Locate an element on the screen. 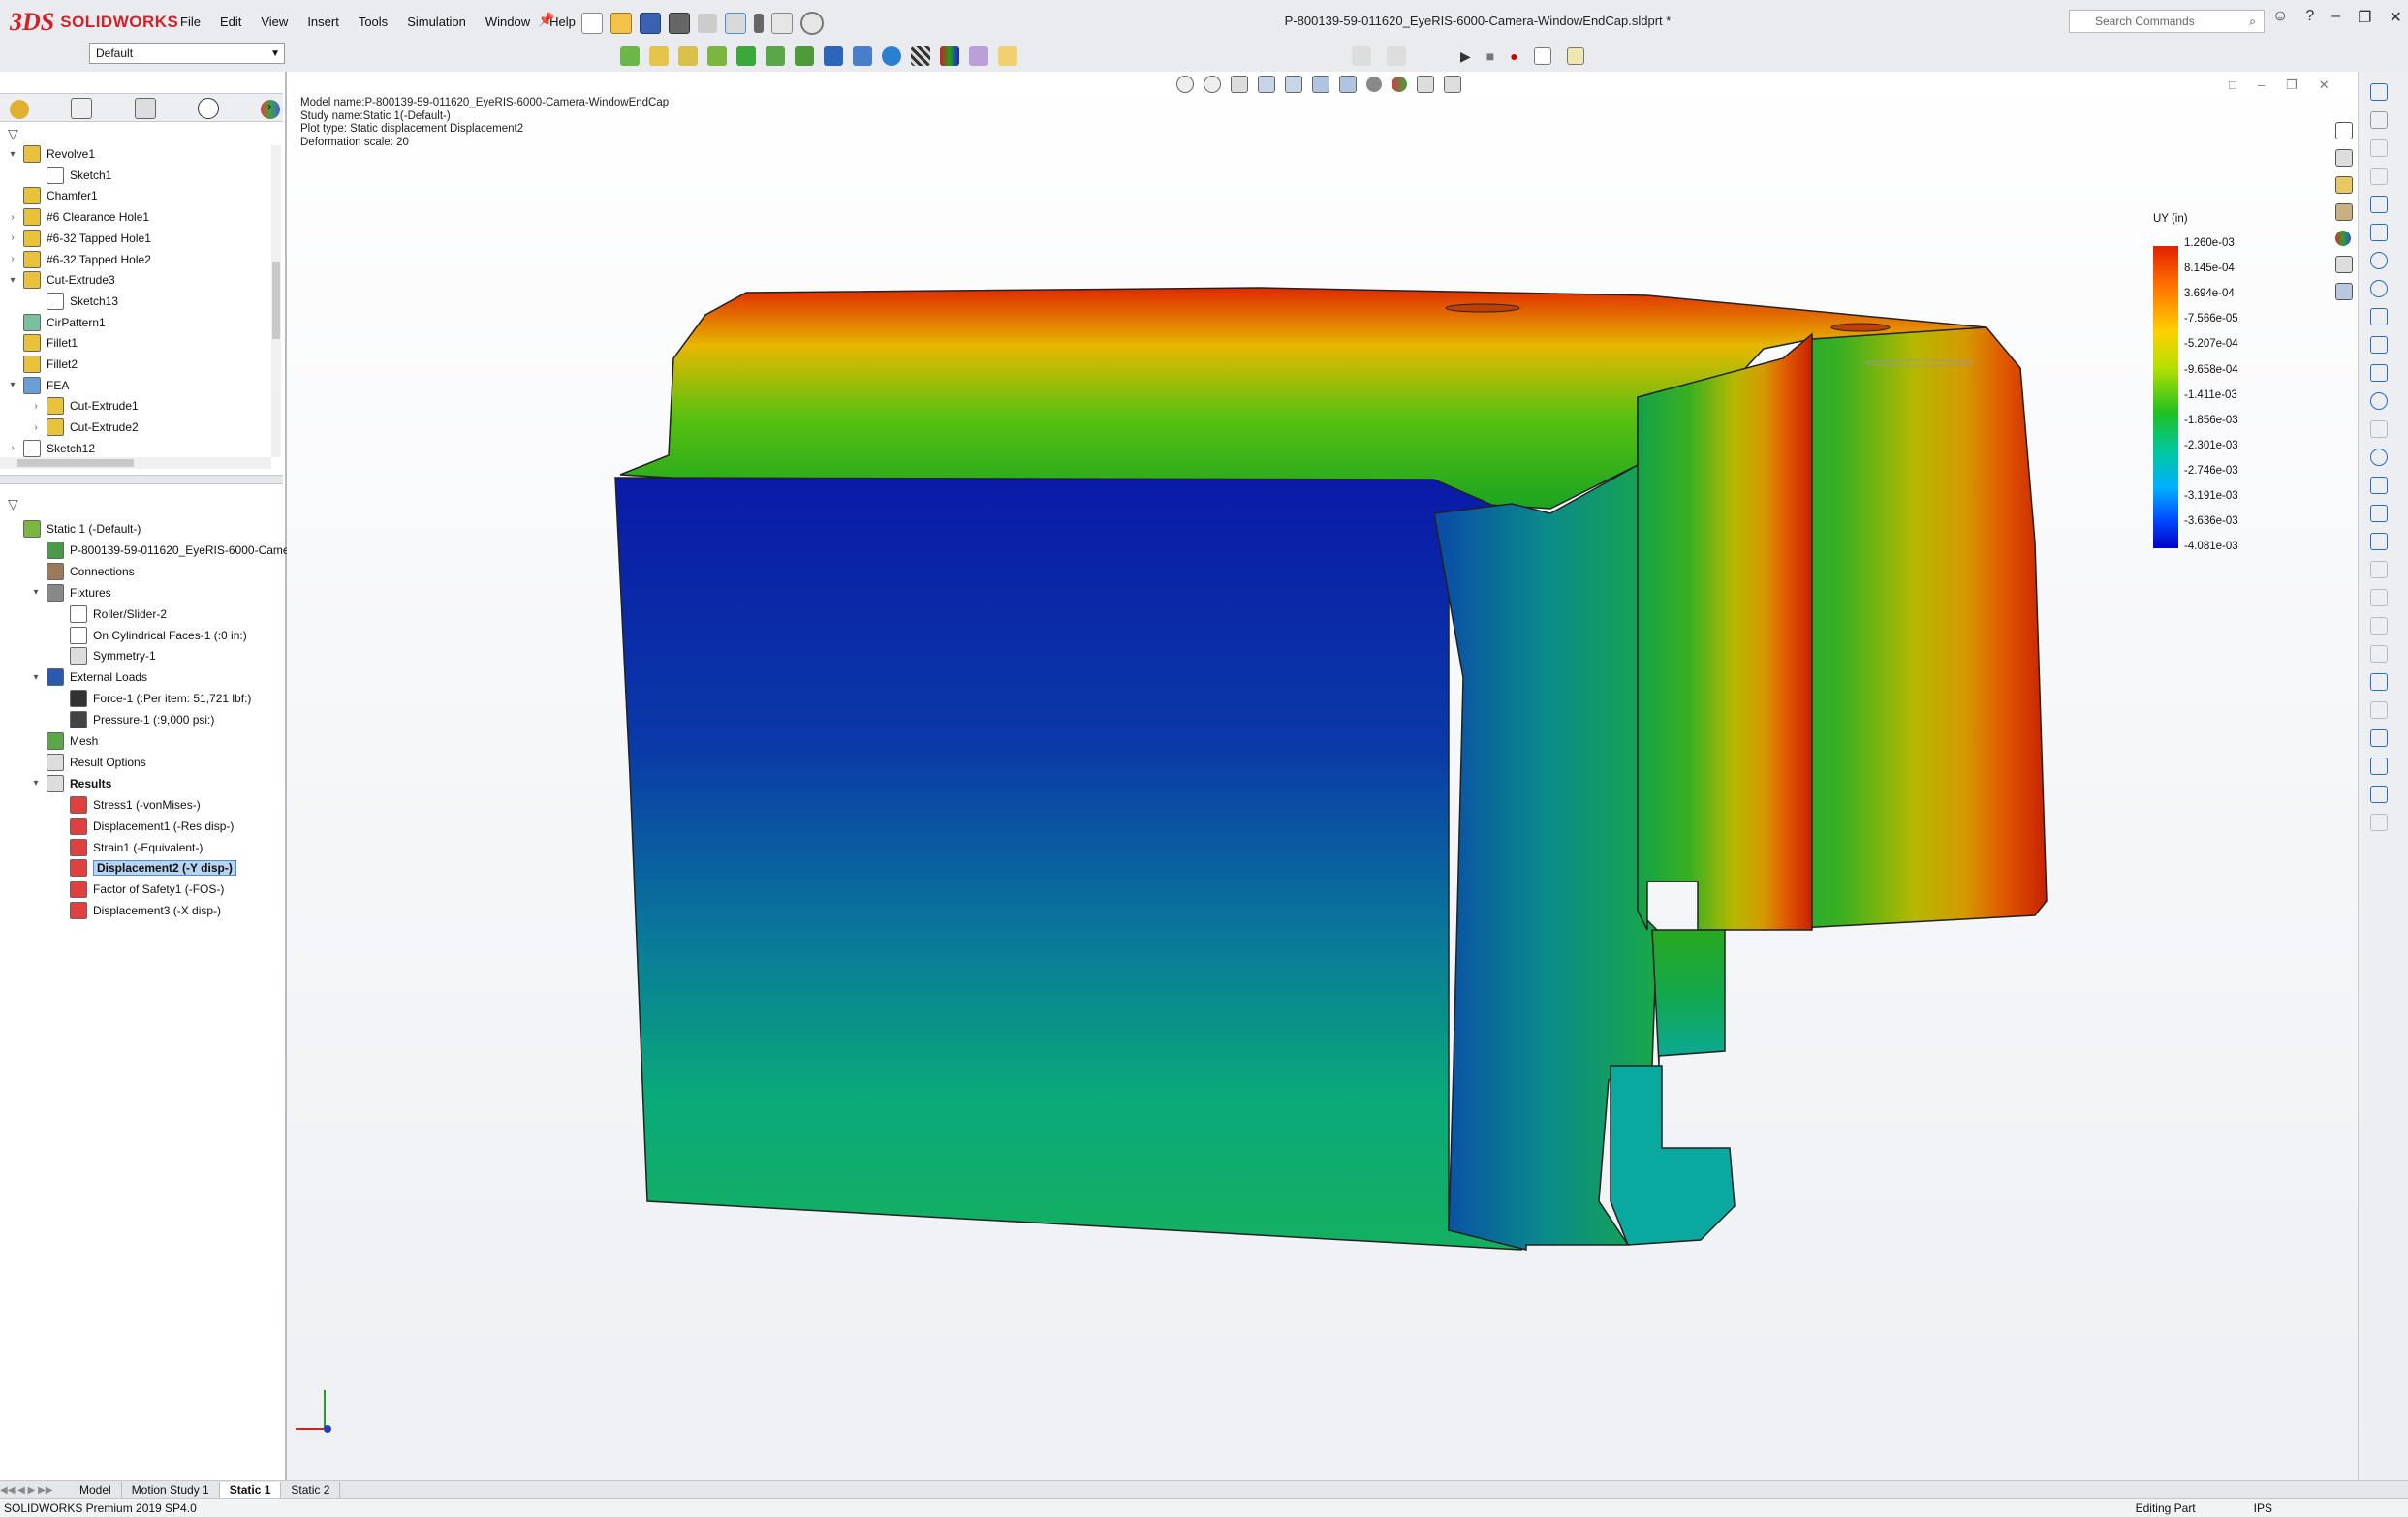 This screenshot has height=1517, width=2408. tab-static-1: Static 1 is located at coordinates (251, 1490).